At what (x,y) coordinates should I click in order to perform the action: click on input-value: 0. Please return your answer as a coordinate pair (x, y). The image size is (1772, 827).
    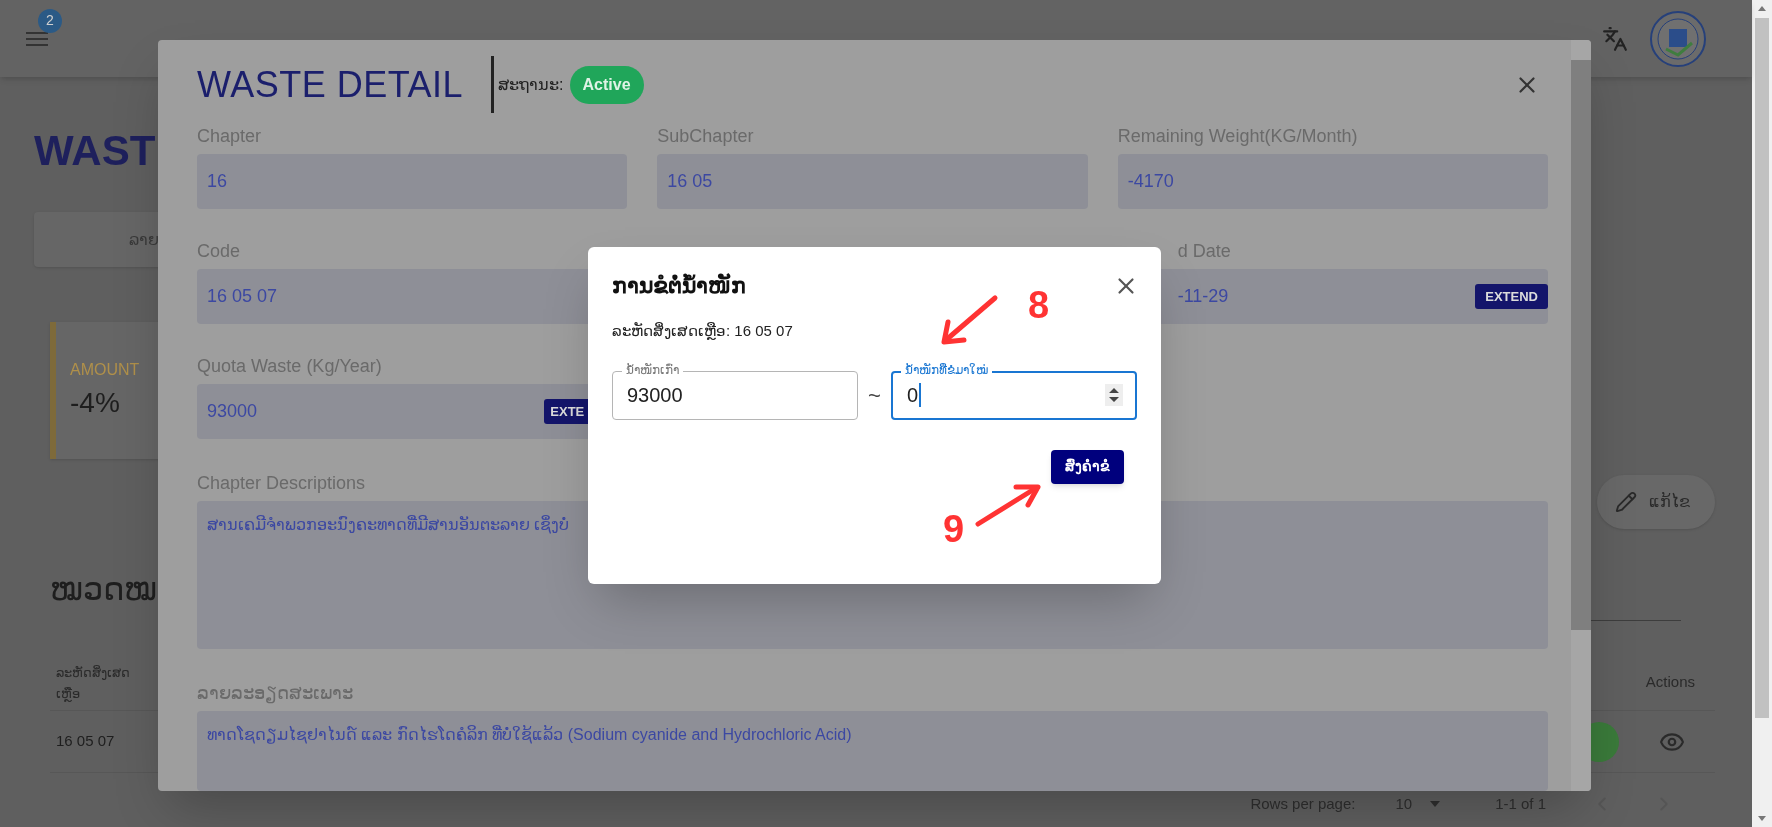
    Looking at the image, I should click on (912, 395).